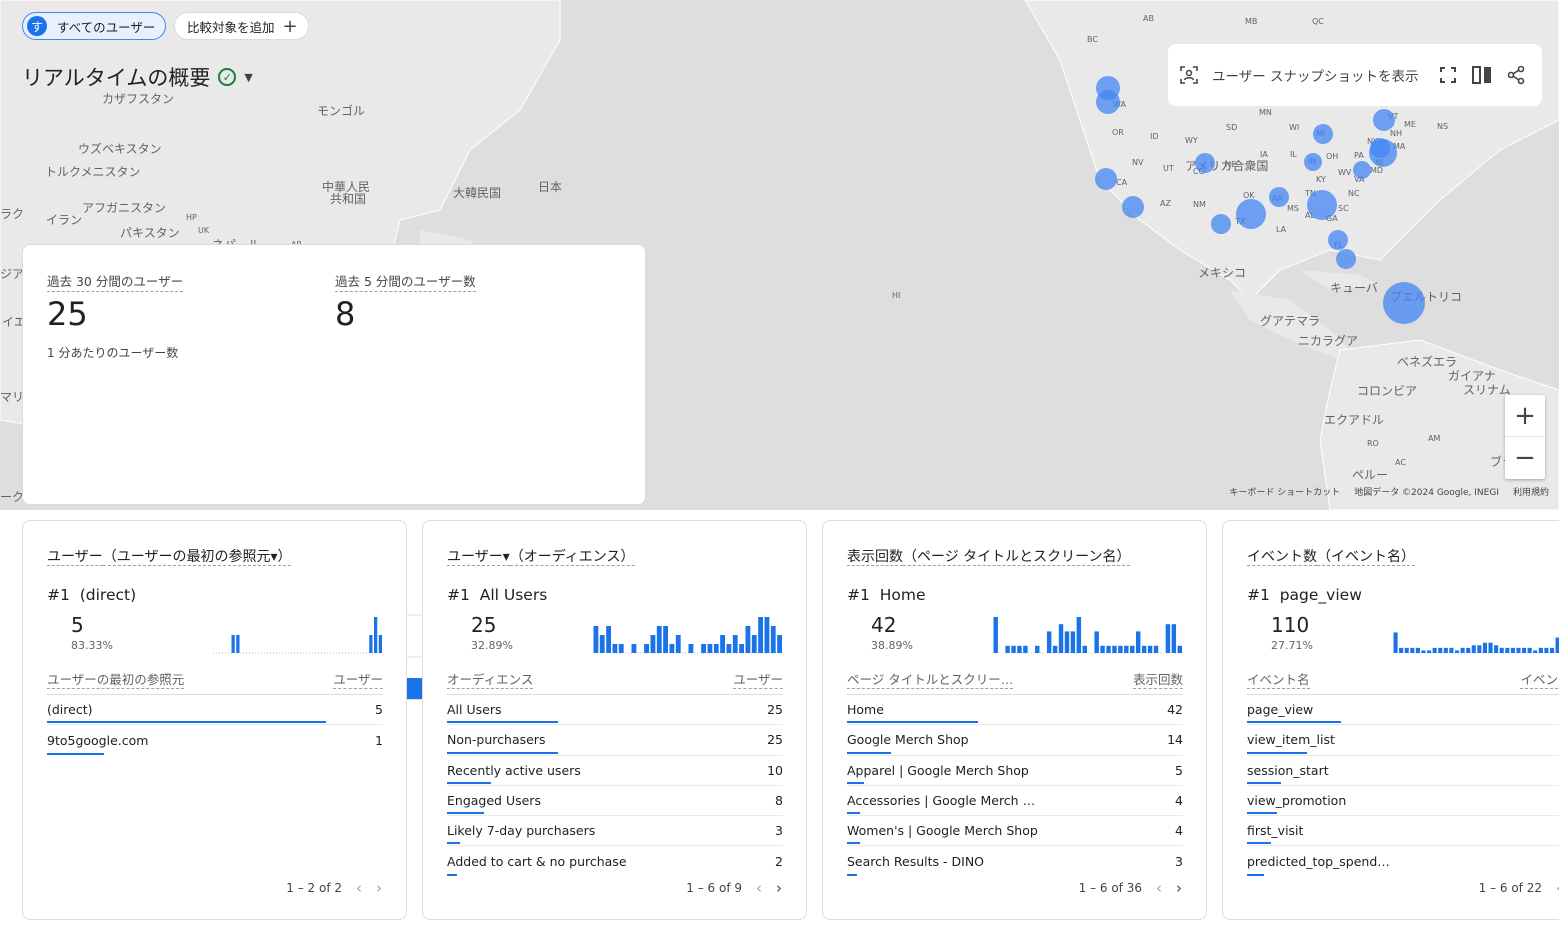  I want to click on card-title: イベント数（イベント名）, so click(1331, 556).